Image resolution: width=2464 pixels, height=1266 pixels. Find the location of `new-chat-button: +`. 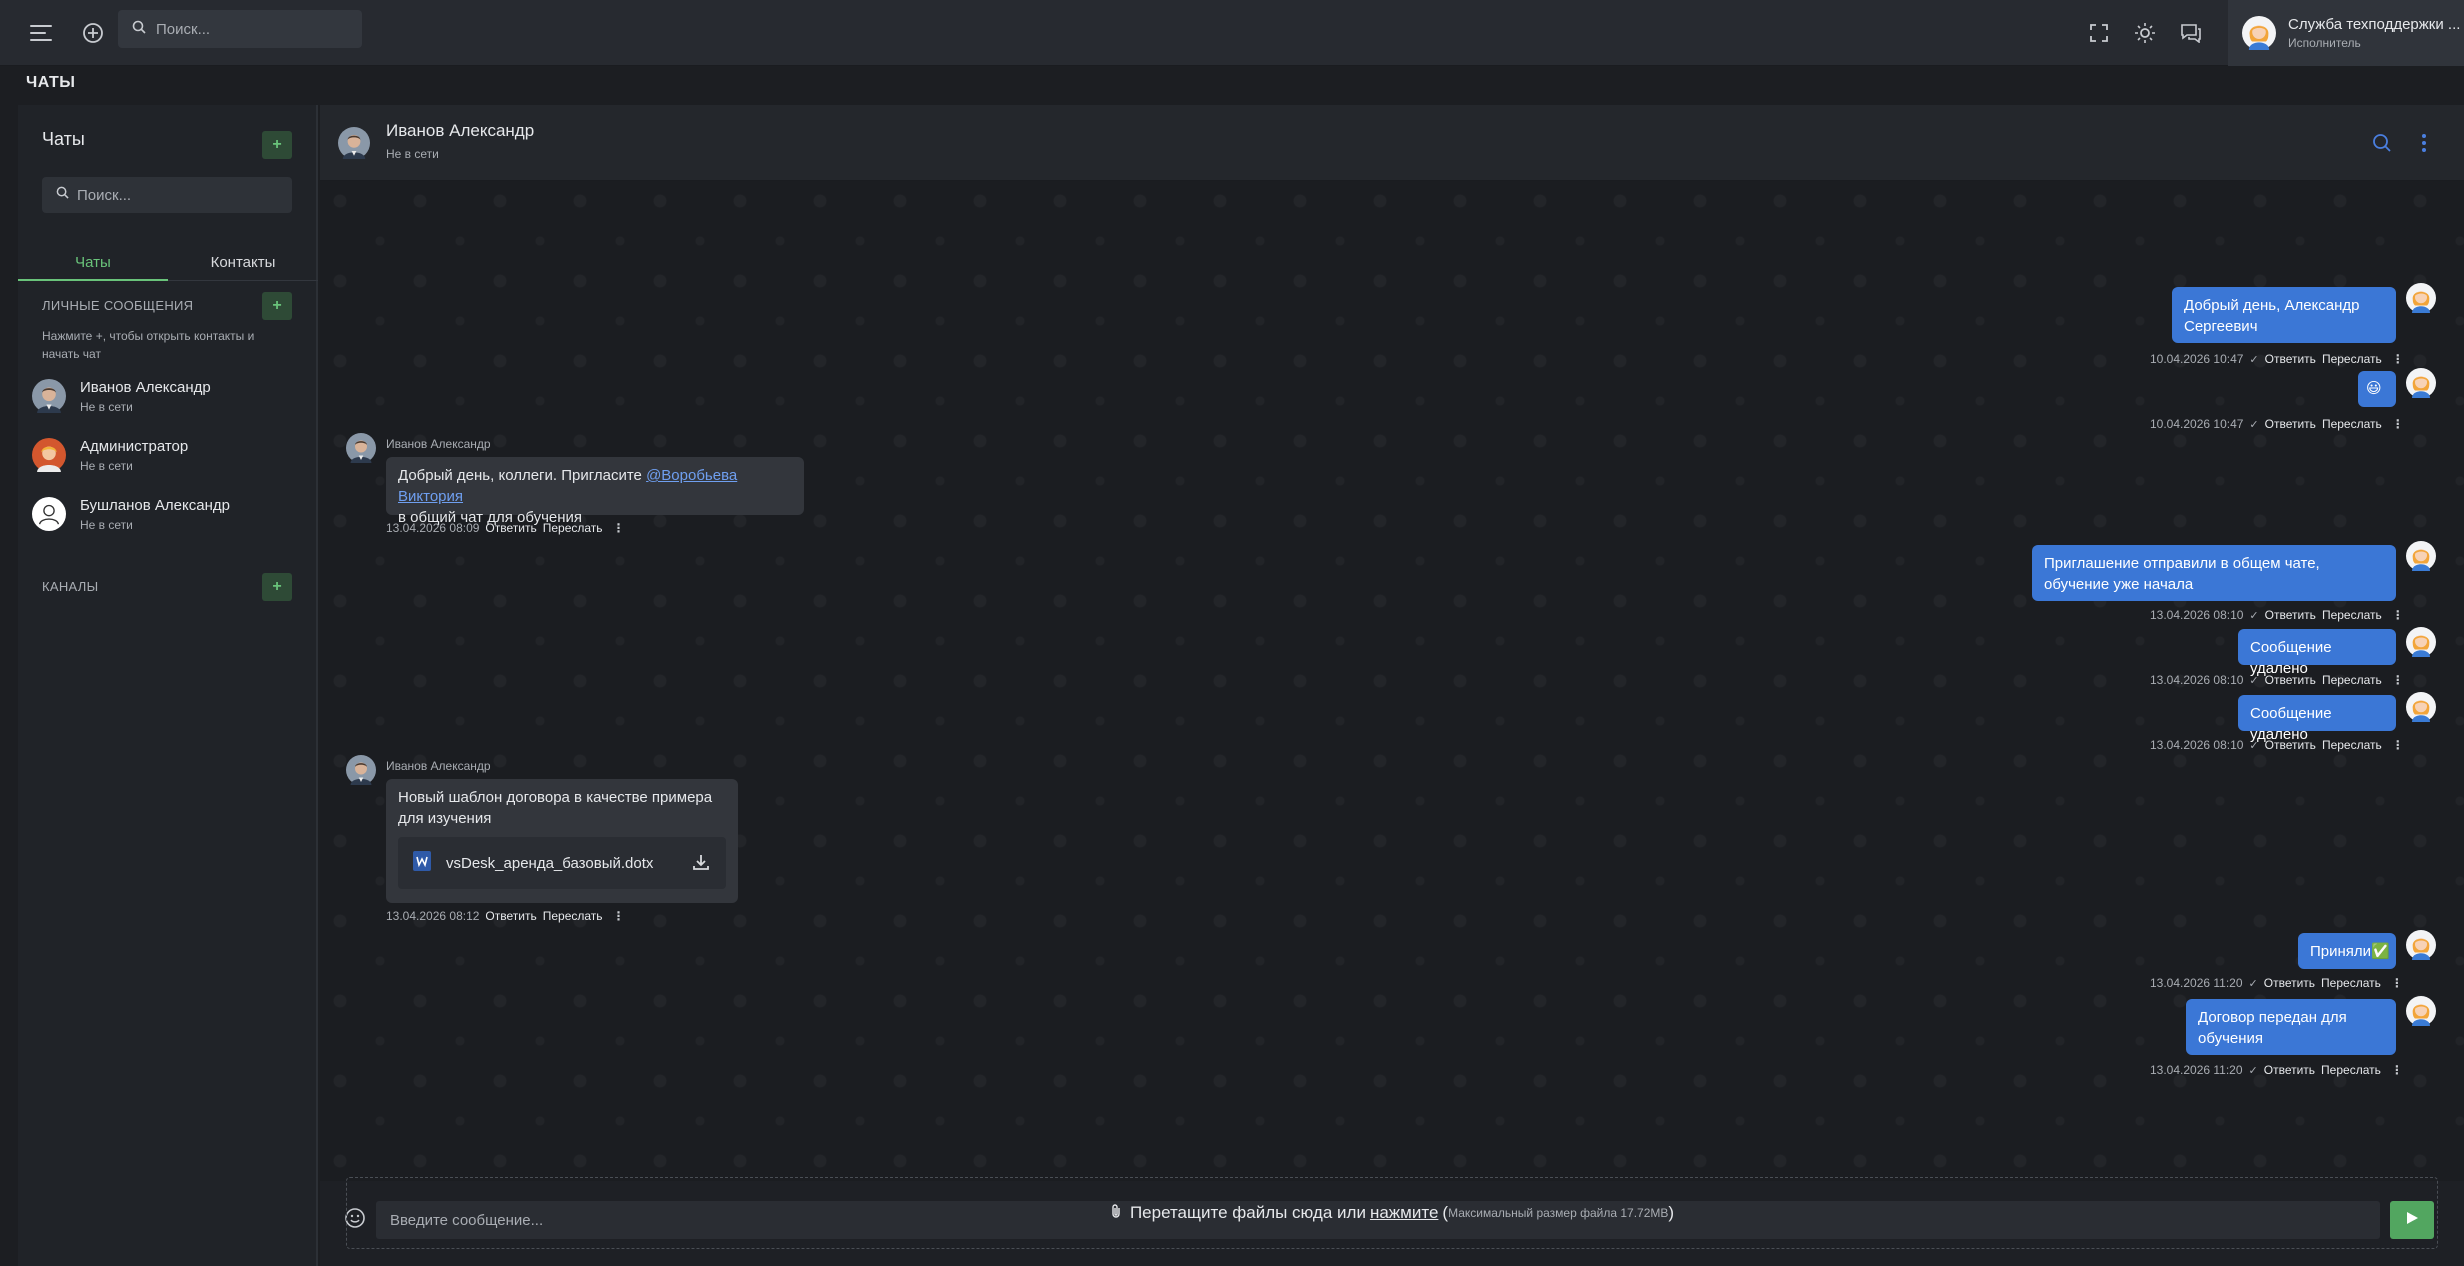

new-chat-button: + is located at coordinates (277, 145).